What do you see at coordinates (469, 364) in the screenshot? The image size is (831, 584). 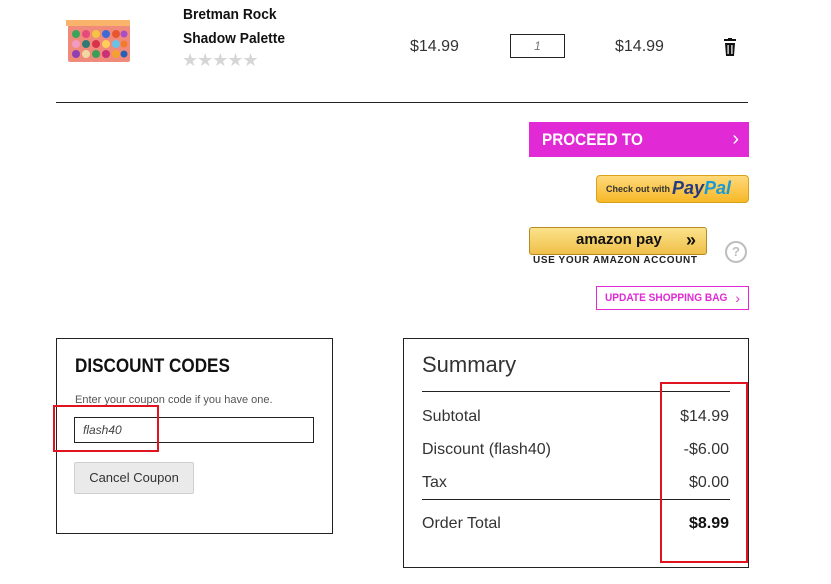 I see `summary-title: Summary` at bounding box center [469, 364].